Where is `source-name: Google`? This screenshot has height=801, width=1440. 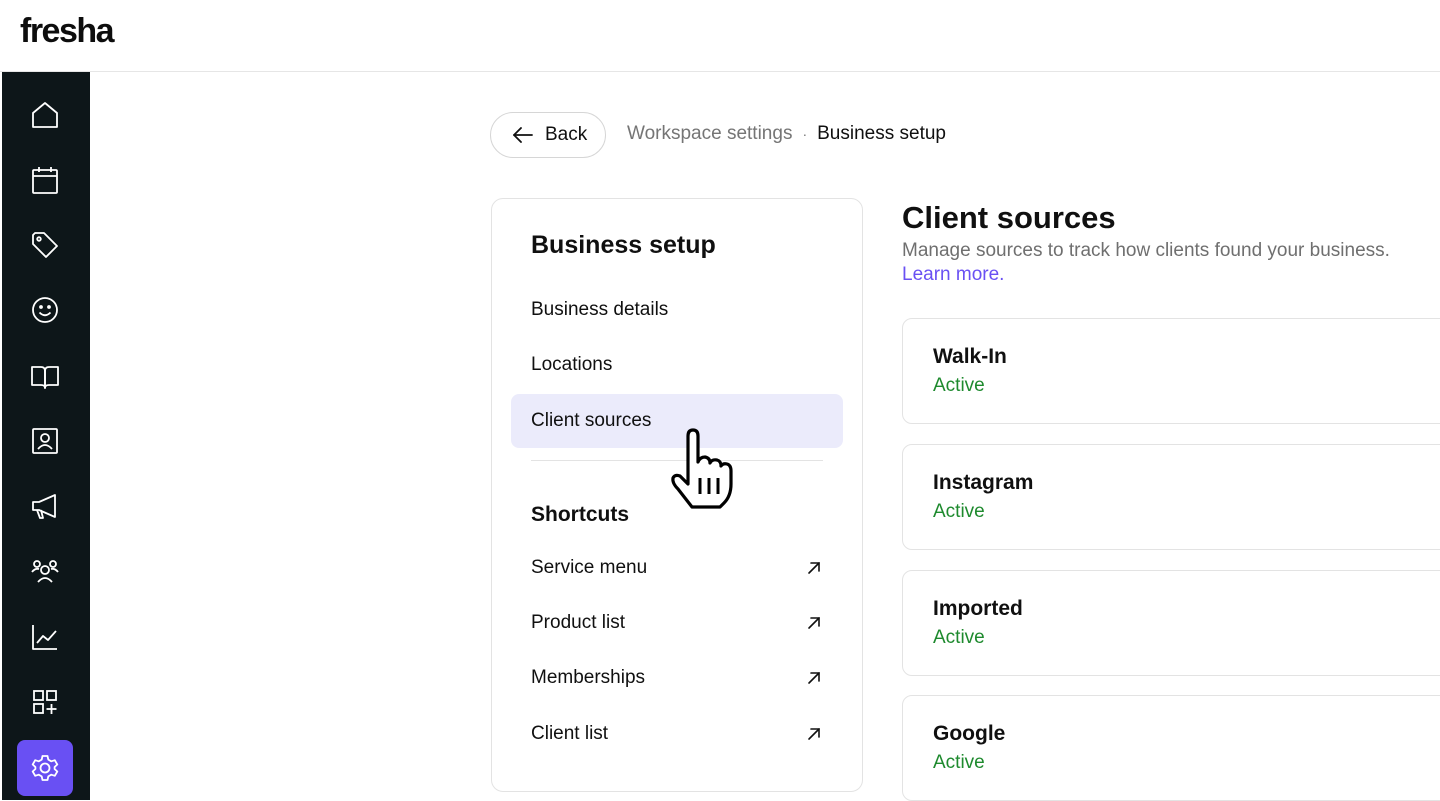 source-name: Google is located at coordinates (969, 733).